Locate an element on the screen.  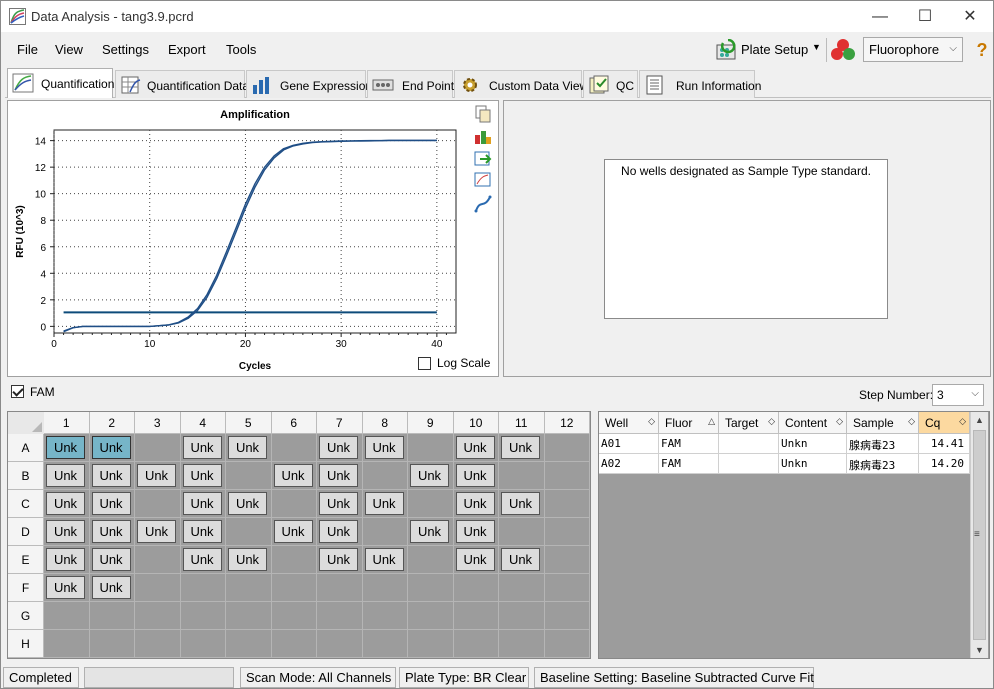
plate-well-E6 is located at coordinates (294, 560).